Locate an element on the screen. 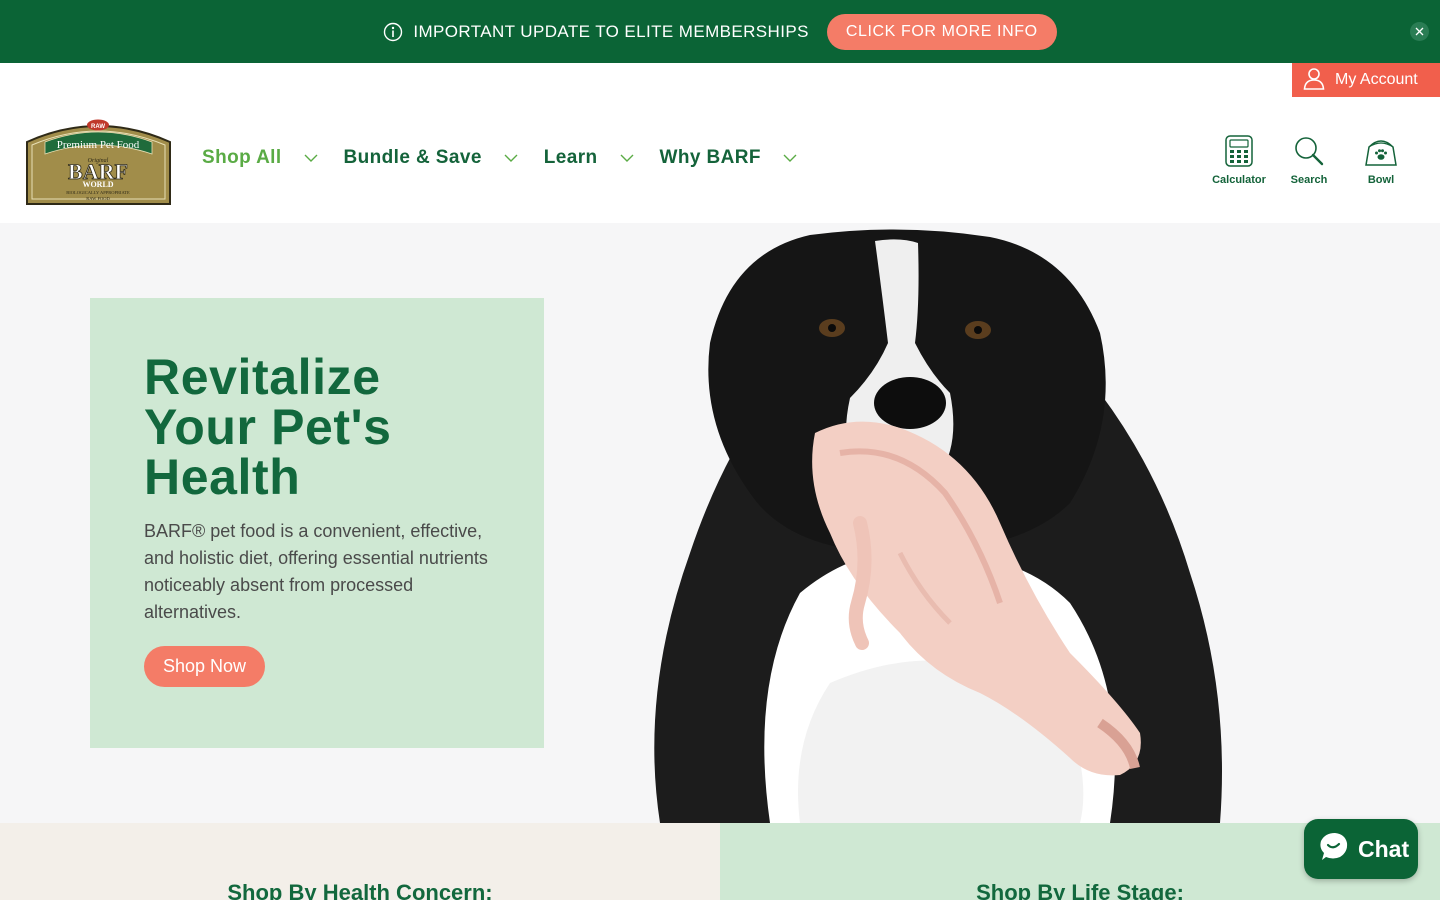 Image resolution: width=1440 pixels, height=900 pixels. more-info-button: CLICK FOR MORE INFO is located at coordinates (941, 31).